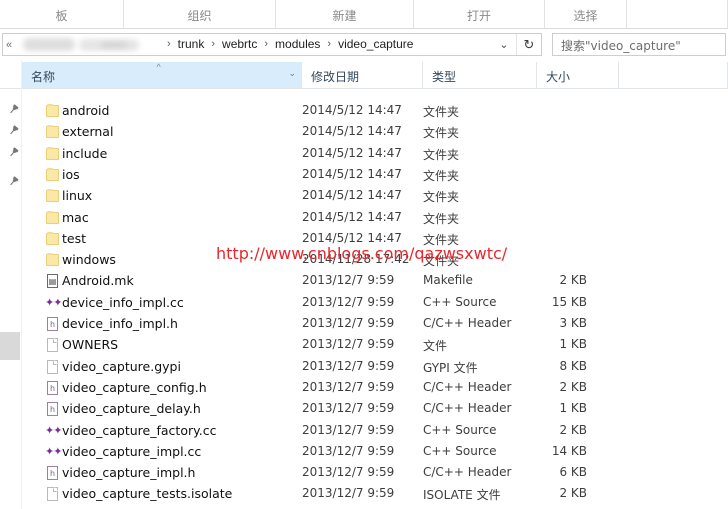 Image resolution: width=728 pixels, height=509 pixels. I want to click on file-name: video_capture_delay.h, so click(131, 408).